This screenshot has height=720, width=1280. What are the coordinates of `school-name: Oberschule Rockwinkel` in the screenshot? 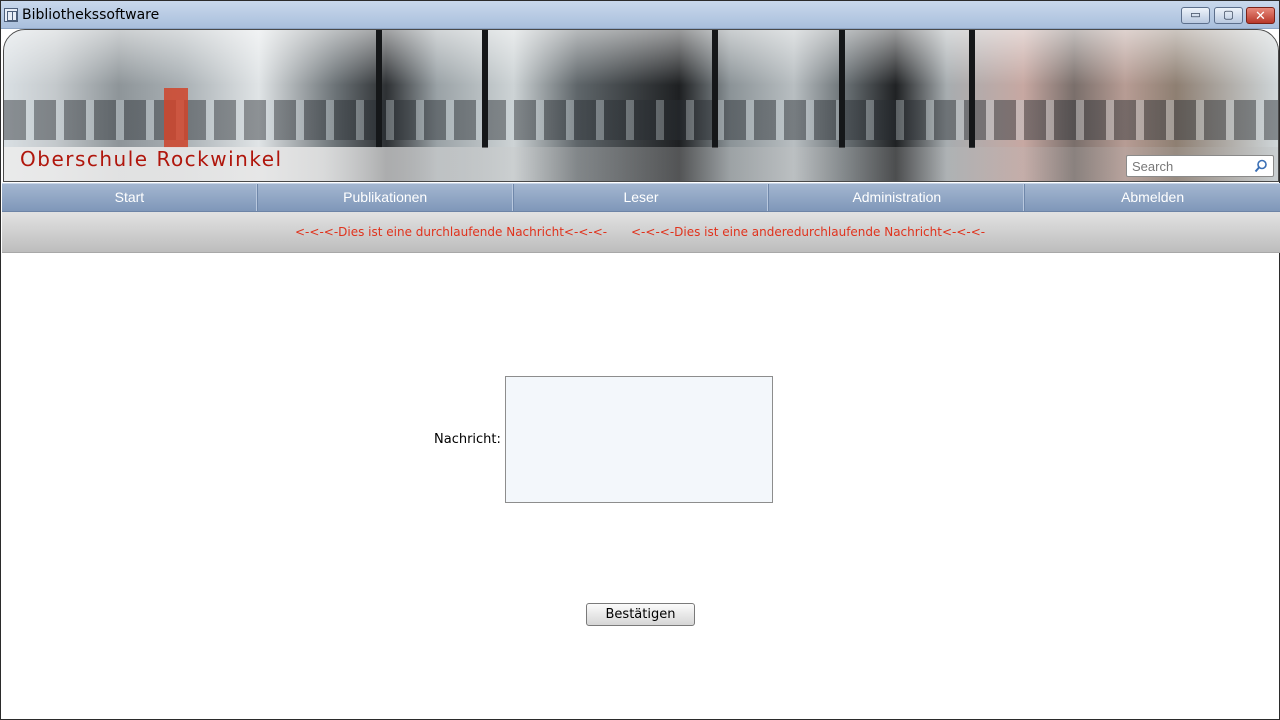 It's located at (151, 159).